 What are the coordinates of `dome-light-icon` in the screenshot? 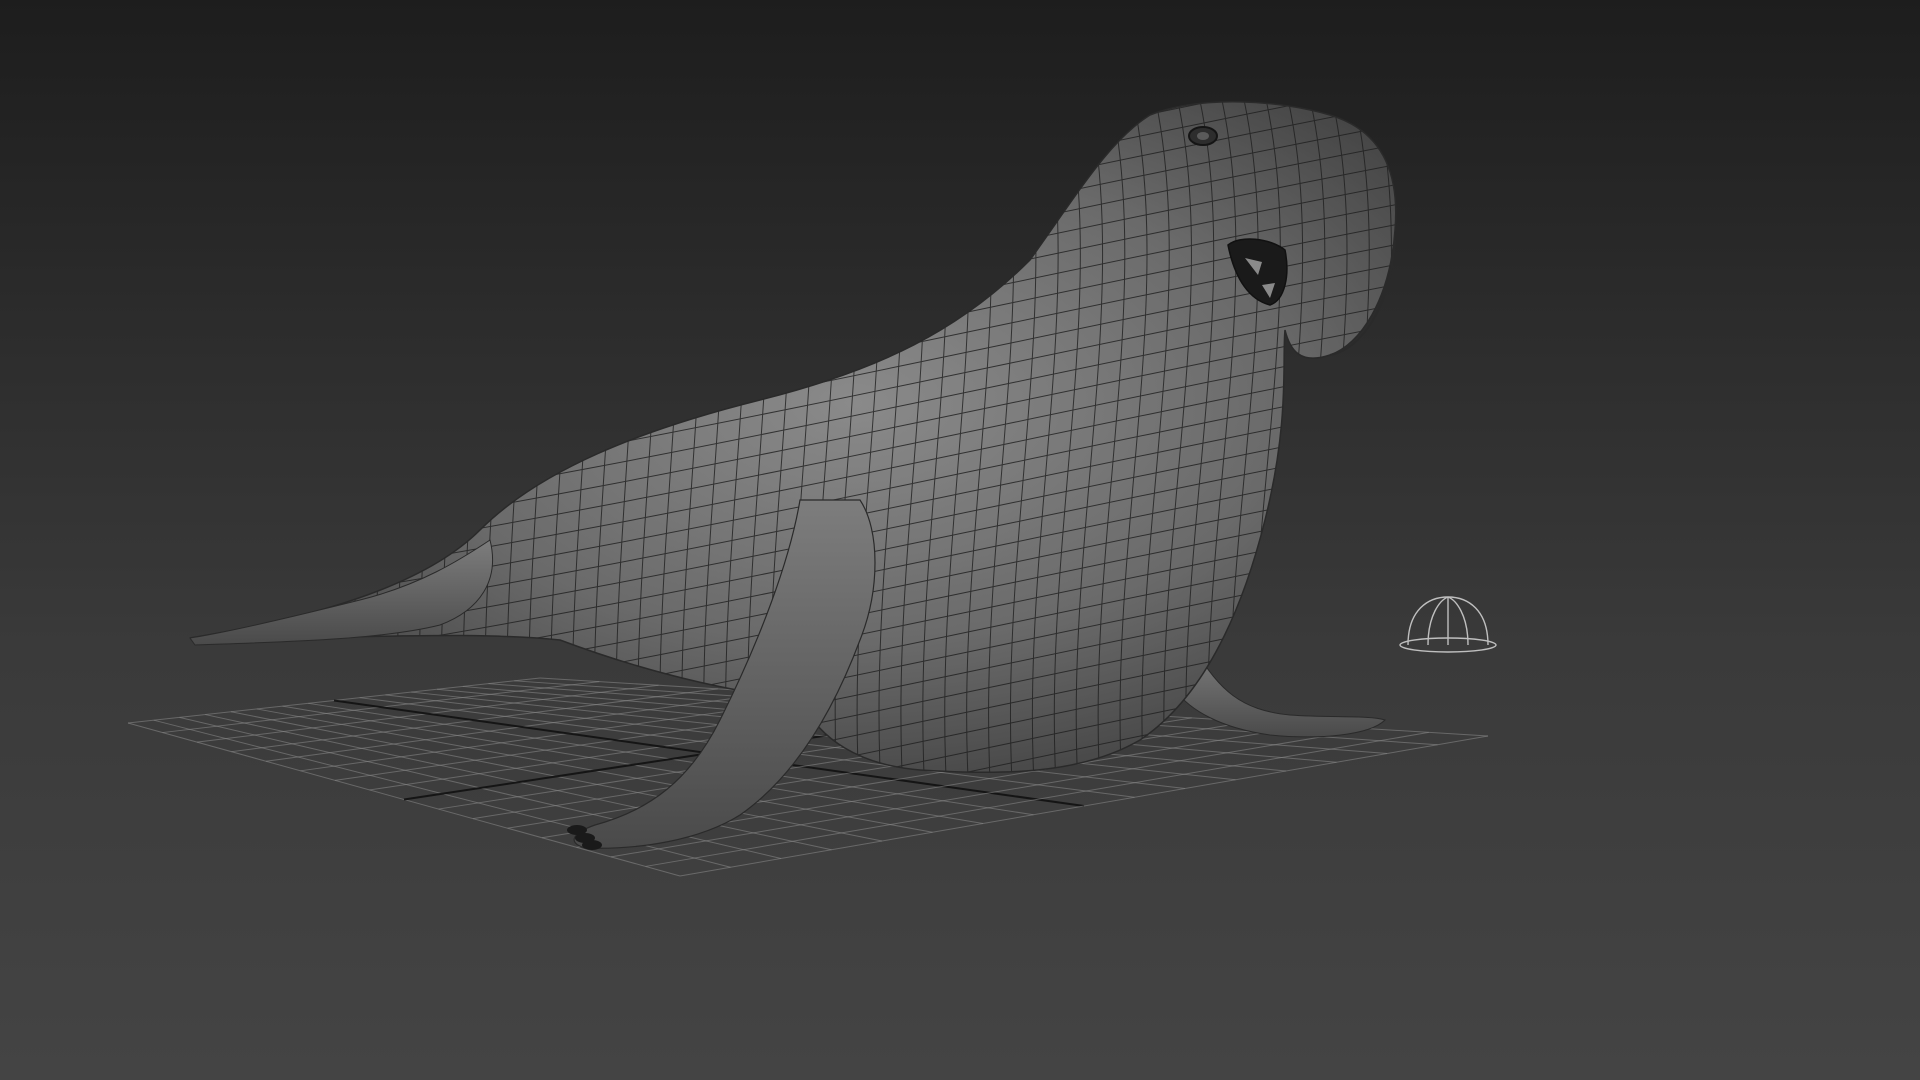 It's located at (1448, 624).